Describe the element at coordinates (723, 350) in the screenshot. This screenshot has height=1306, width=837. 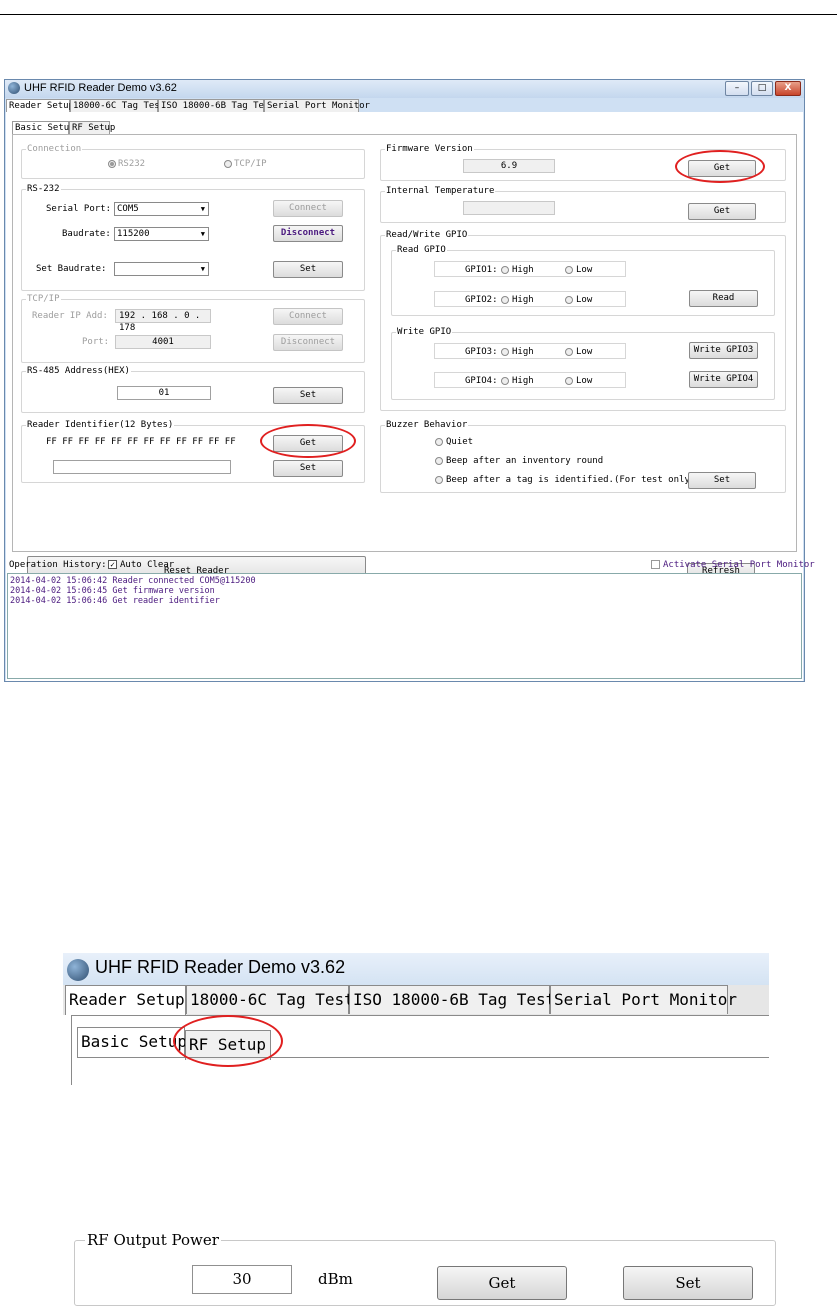
I see `write-gpio3-button: Write GPIO3` at that location.